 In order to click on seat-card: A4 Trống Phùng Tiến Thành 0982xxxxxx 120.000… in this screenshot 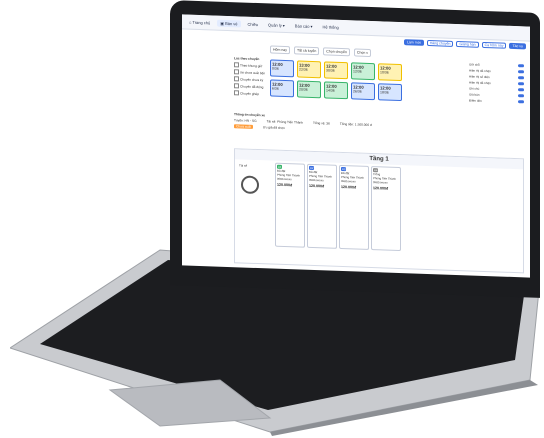, I will do `click(386, 209)`.